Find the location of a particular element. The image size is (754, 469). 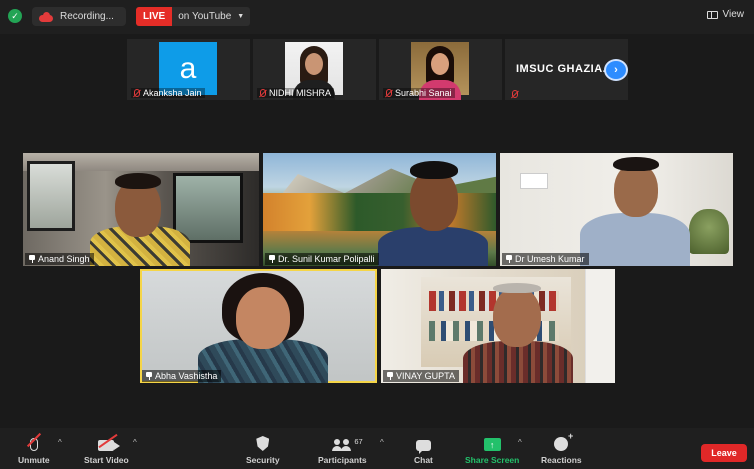

participants-count: 67 is located at coordinates (358, 441).